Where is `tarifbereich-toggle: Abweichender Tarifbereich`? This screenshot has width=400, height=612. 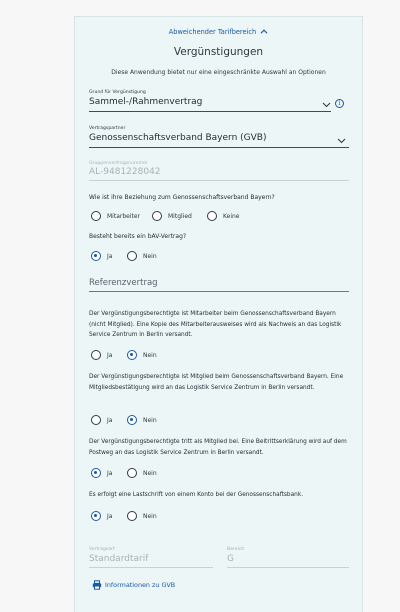
tarifbereich-toggle: Abweichender Tarifbereich is located at coordinates (218, 32).